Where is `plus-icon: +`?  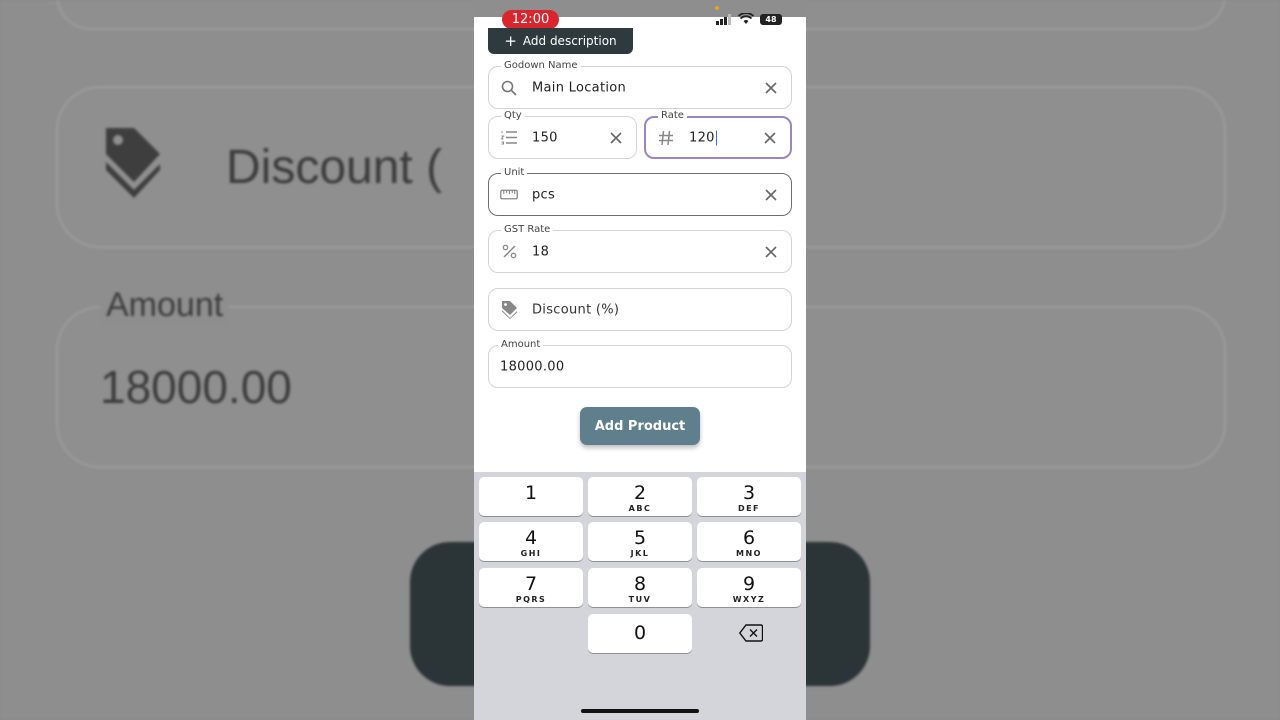 plus-icon: + is located at coordinates (510, 40).